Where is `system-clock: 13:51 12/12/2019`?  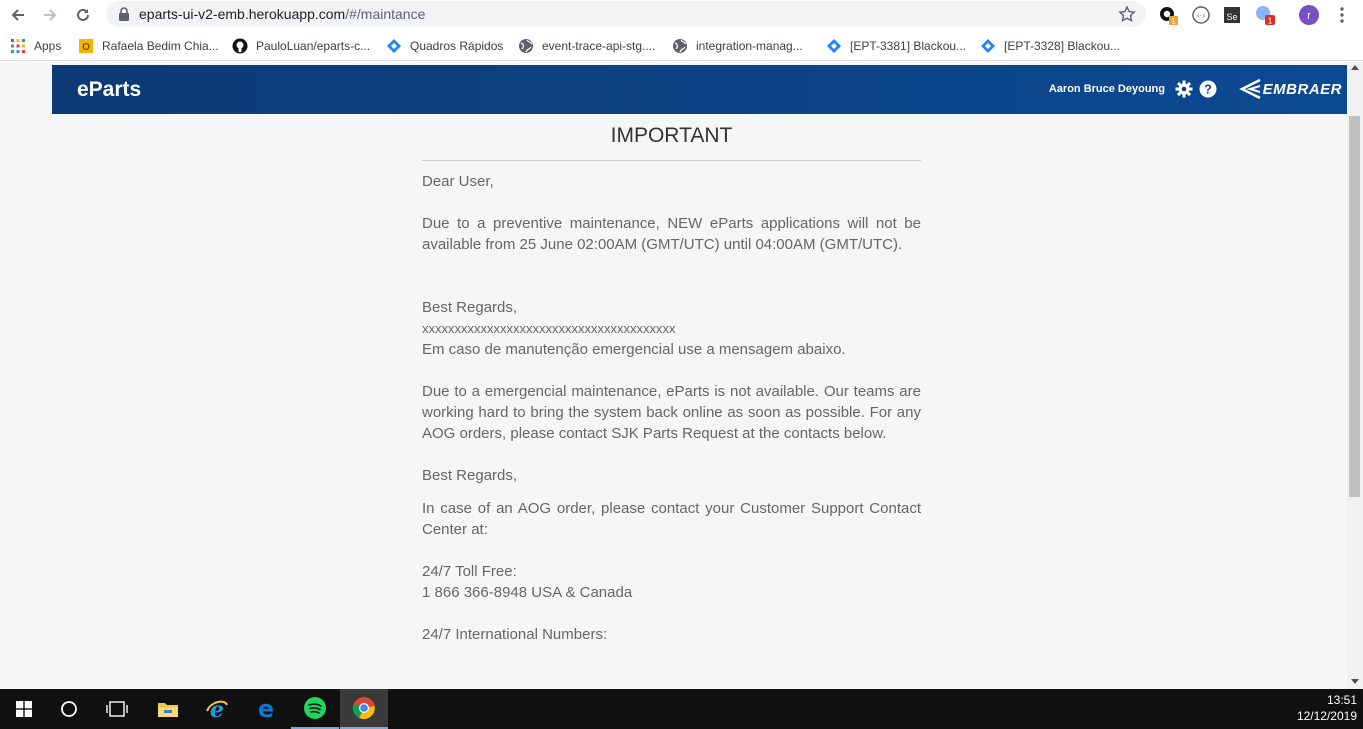
system-clock: 13:51 12/12/2019 is located at coordinates (1327, 708).